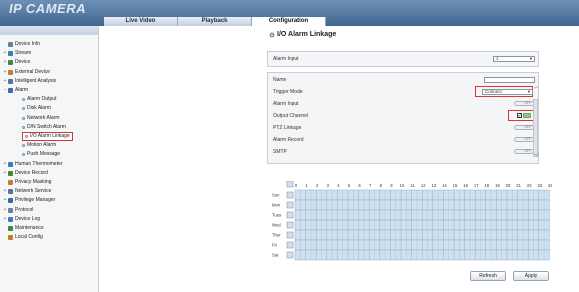  I want to click on tab-playback: Playback, so click(215, 21).